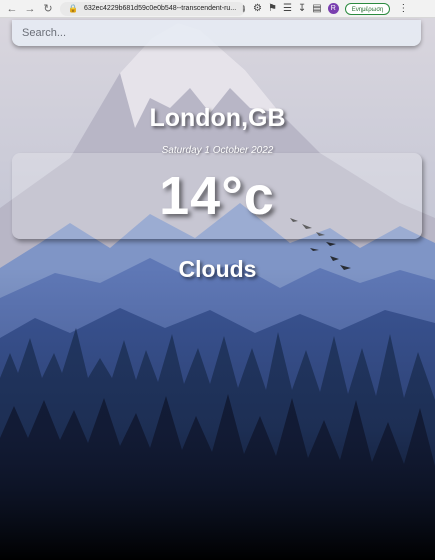 This screenshot has width=435, height=560. What do you see at coordinates (48, 9) in the screenshot?
I see `reload-icon: ↻` at bounding box center [48, 9].